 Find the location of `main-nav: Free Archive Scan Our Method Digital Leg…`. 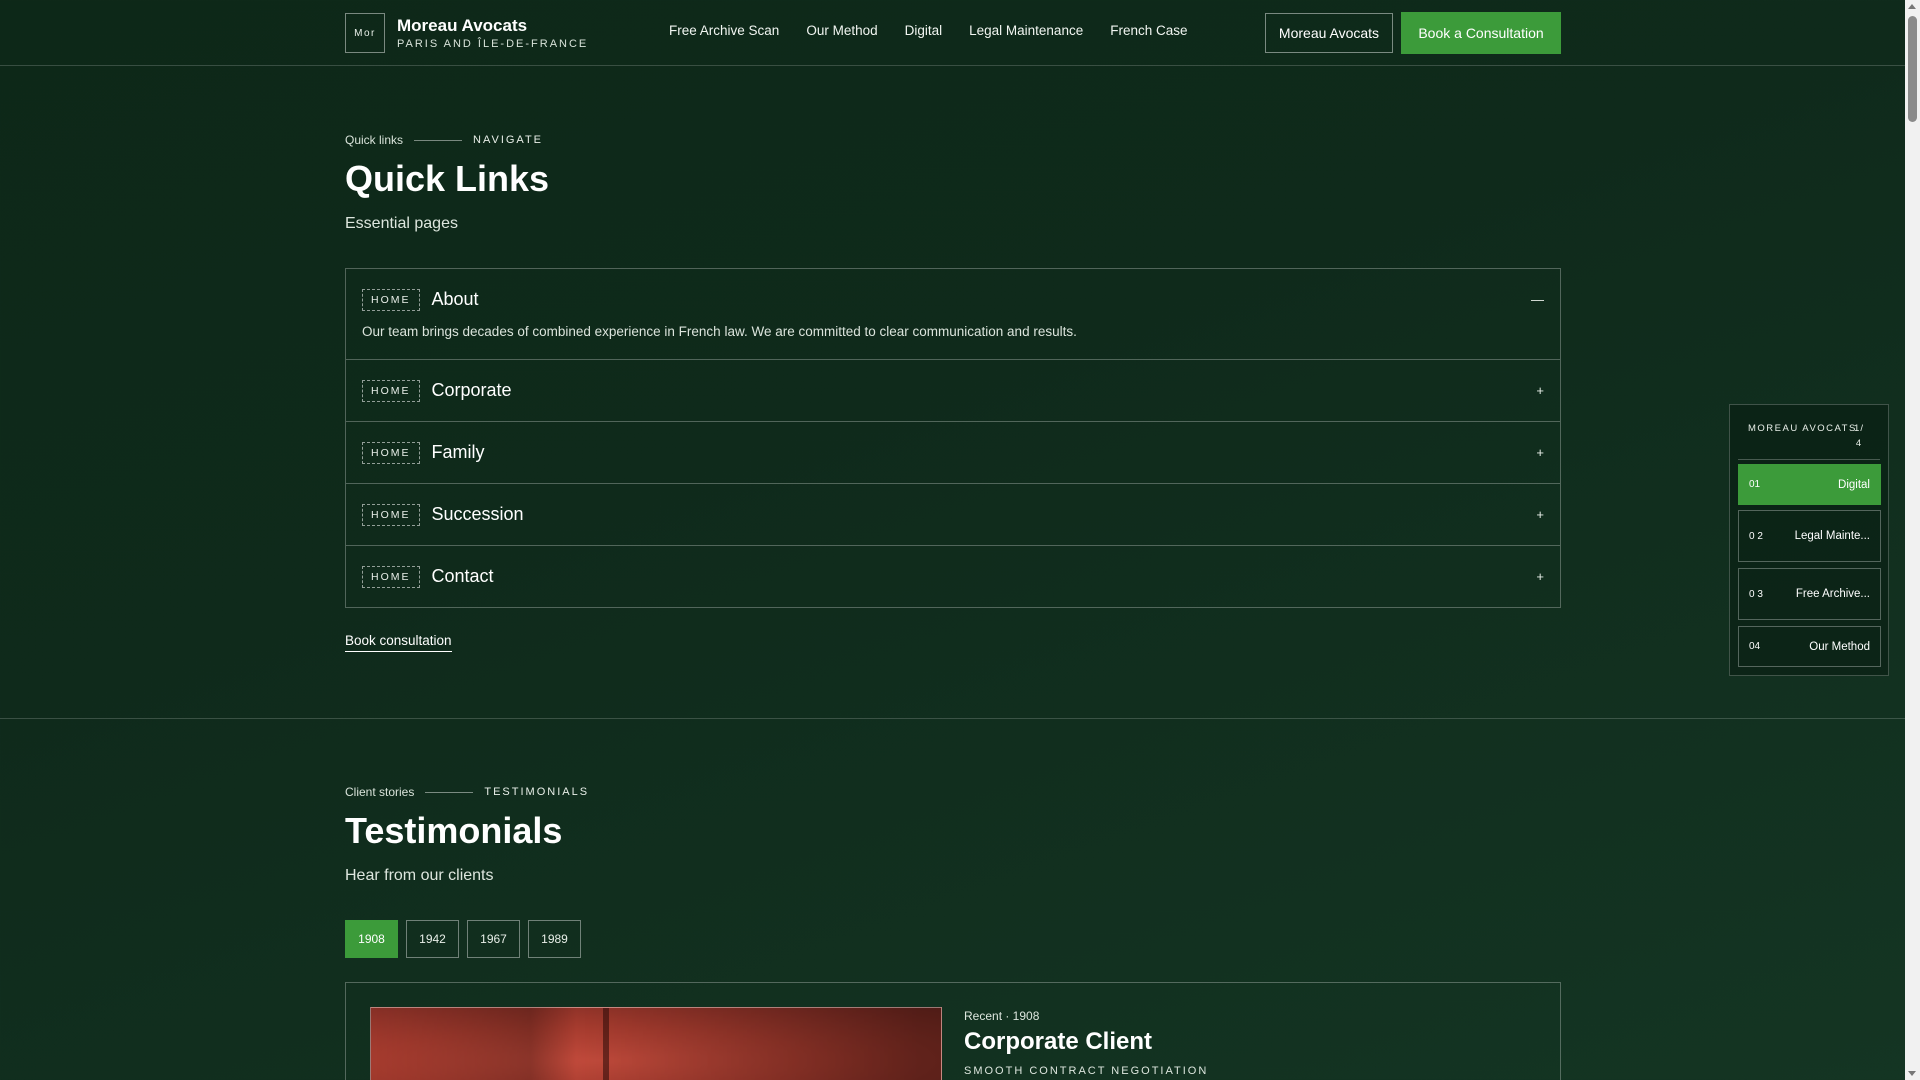

main-nav: Free Archive Scan Our Method Digital Leg… is located at coordinates (942, 30).